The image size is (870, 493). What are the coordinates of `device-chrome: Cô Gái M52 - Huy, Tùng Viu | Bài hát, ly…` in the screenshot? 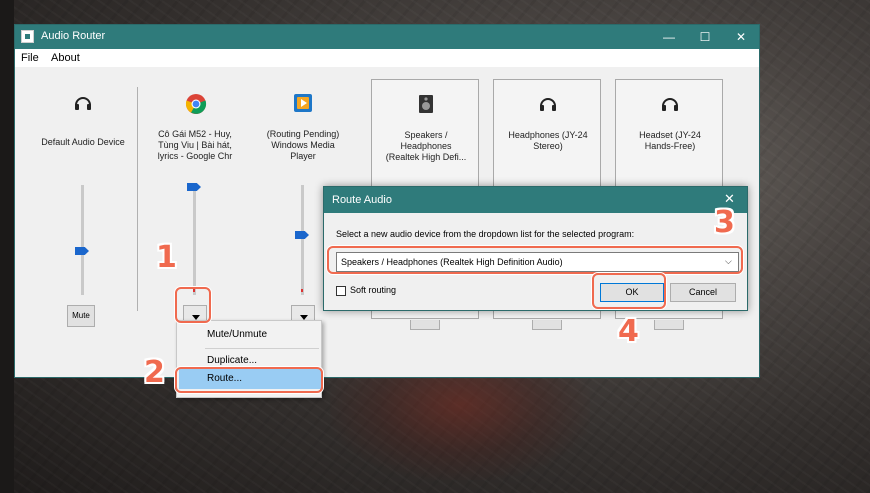 It's located at (195, 203).